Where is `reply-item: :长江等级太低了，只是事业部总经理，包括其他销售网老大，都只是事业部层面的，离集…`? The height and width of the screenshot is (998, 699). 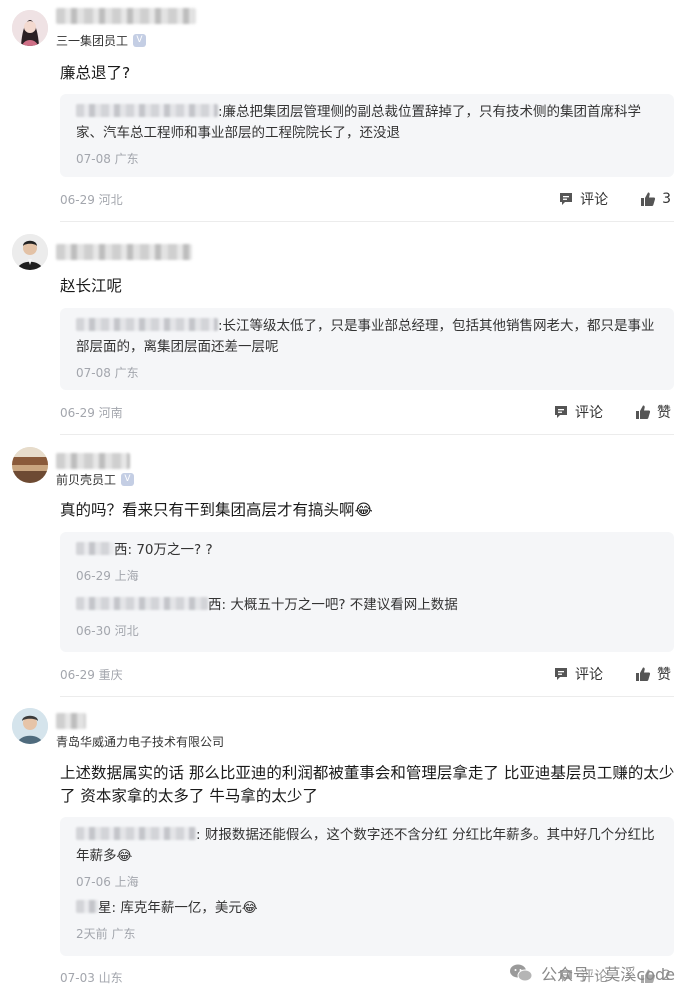
reply-item: :长江等级太低了，只是事业部总经理，包括其他销售网老大，都只是事业部层面的，离集… is located at coordinates (368, 348).